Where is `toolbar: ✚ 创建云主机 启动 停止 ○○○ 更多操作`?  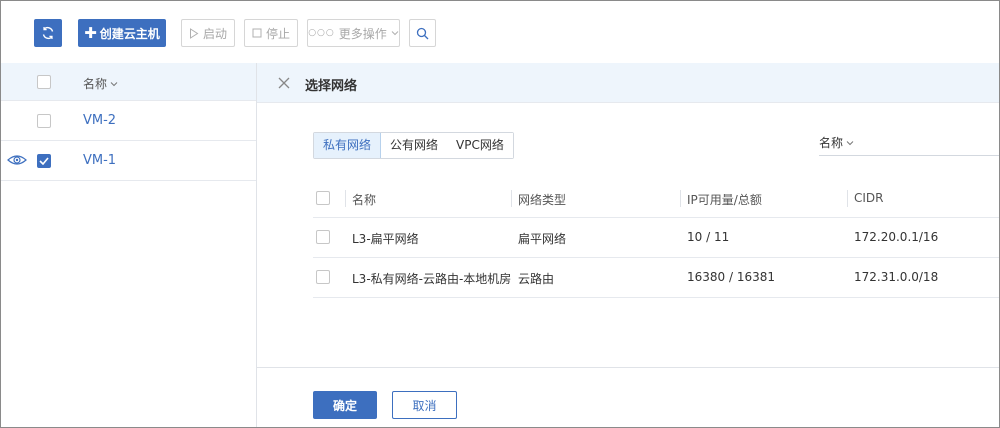 toolbar: ✚ 创建云主机 启动 停止 ○○○ 更多操作 is located at coordinates (500, 32).